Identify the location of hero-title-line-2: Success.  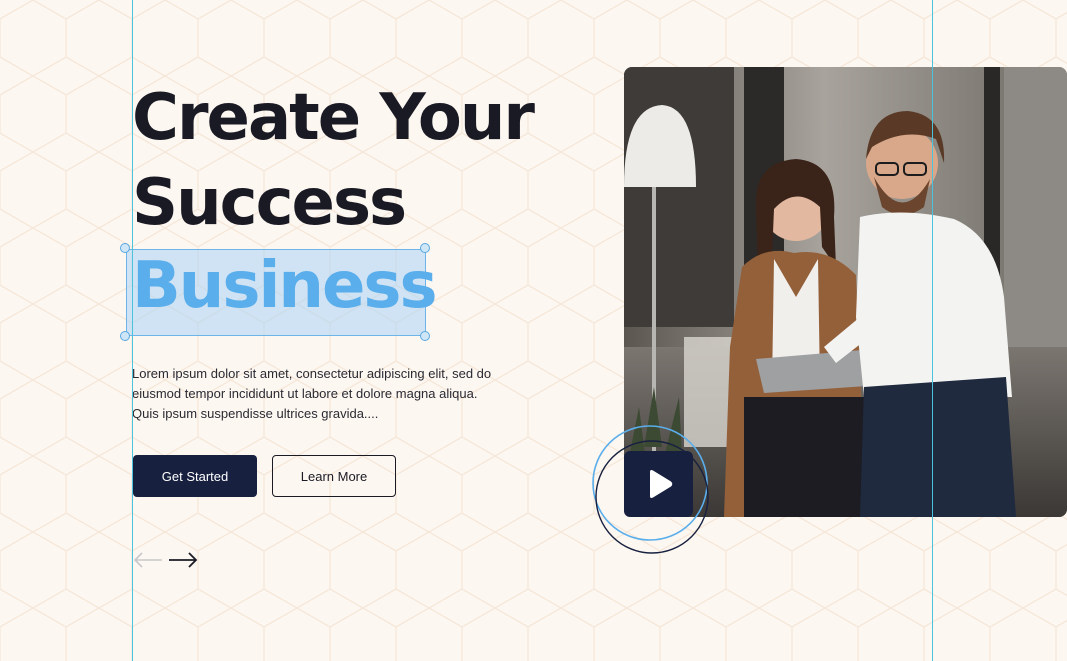
(269, 203).